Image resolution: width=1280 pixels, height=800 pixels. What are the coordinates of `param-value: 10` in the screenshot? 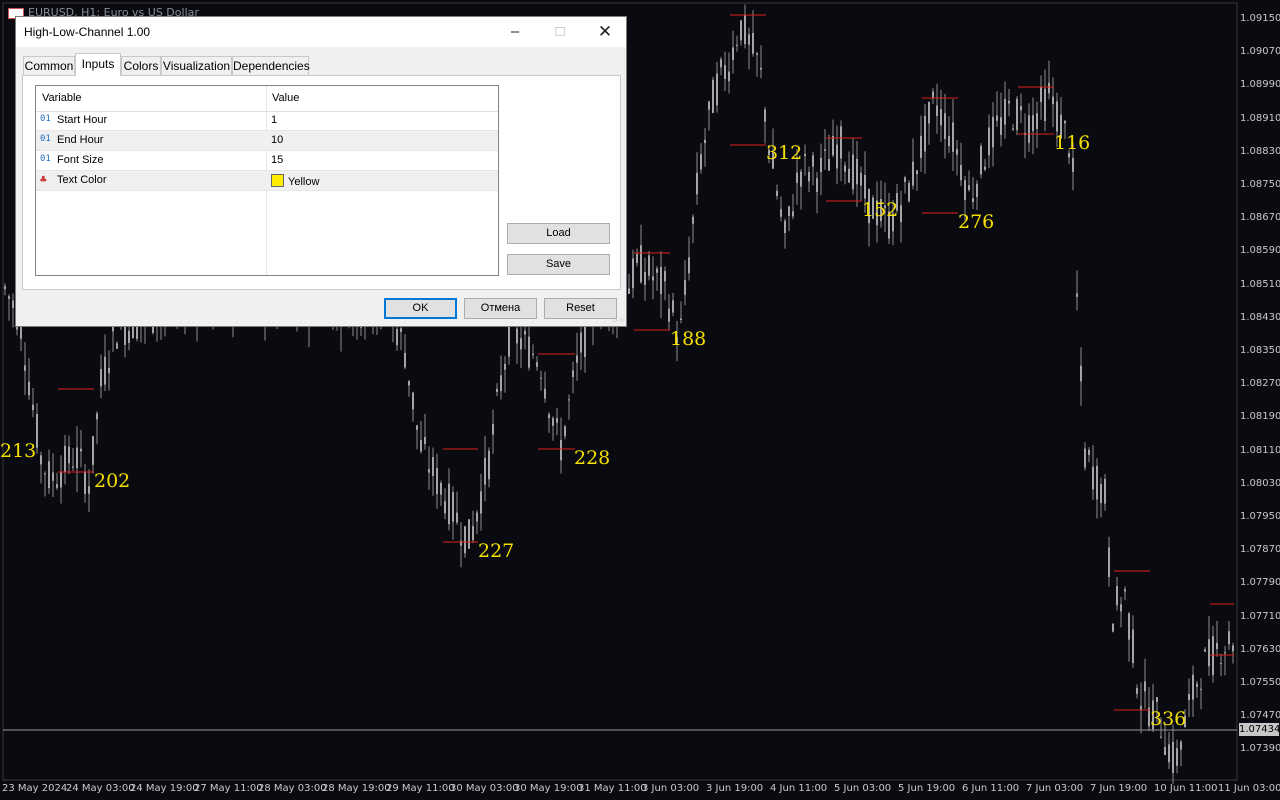 It's located at (277, 140).